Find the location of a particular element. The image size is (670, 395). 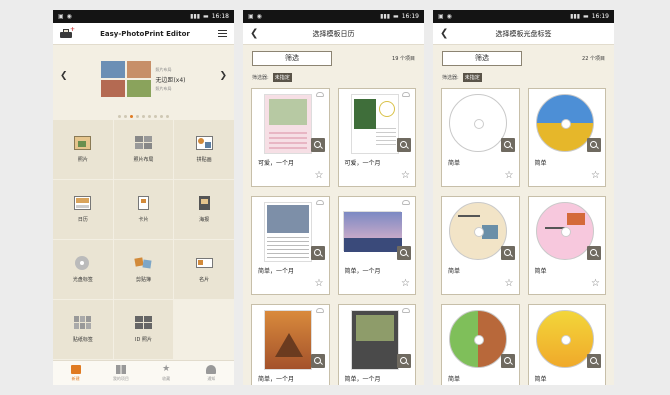

banner-title: 无边距(x4) is located at coordinates (170, 80).